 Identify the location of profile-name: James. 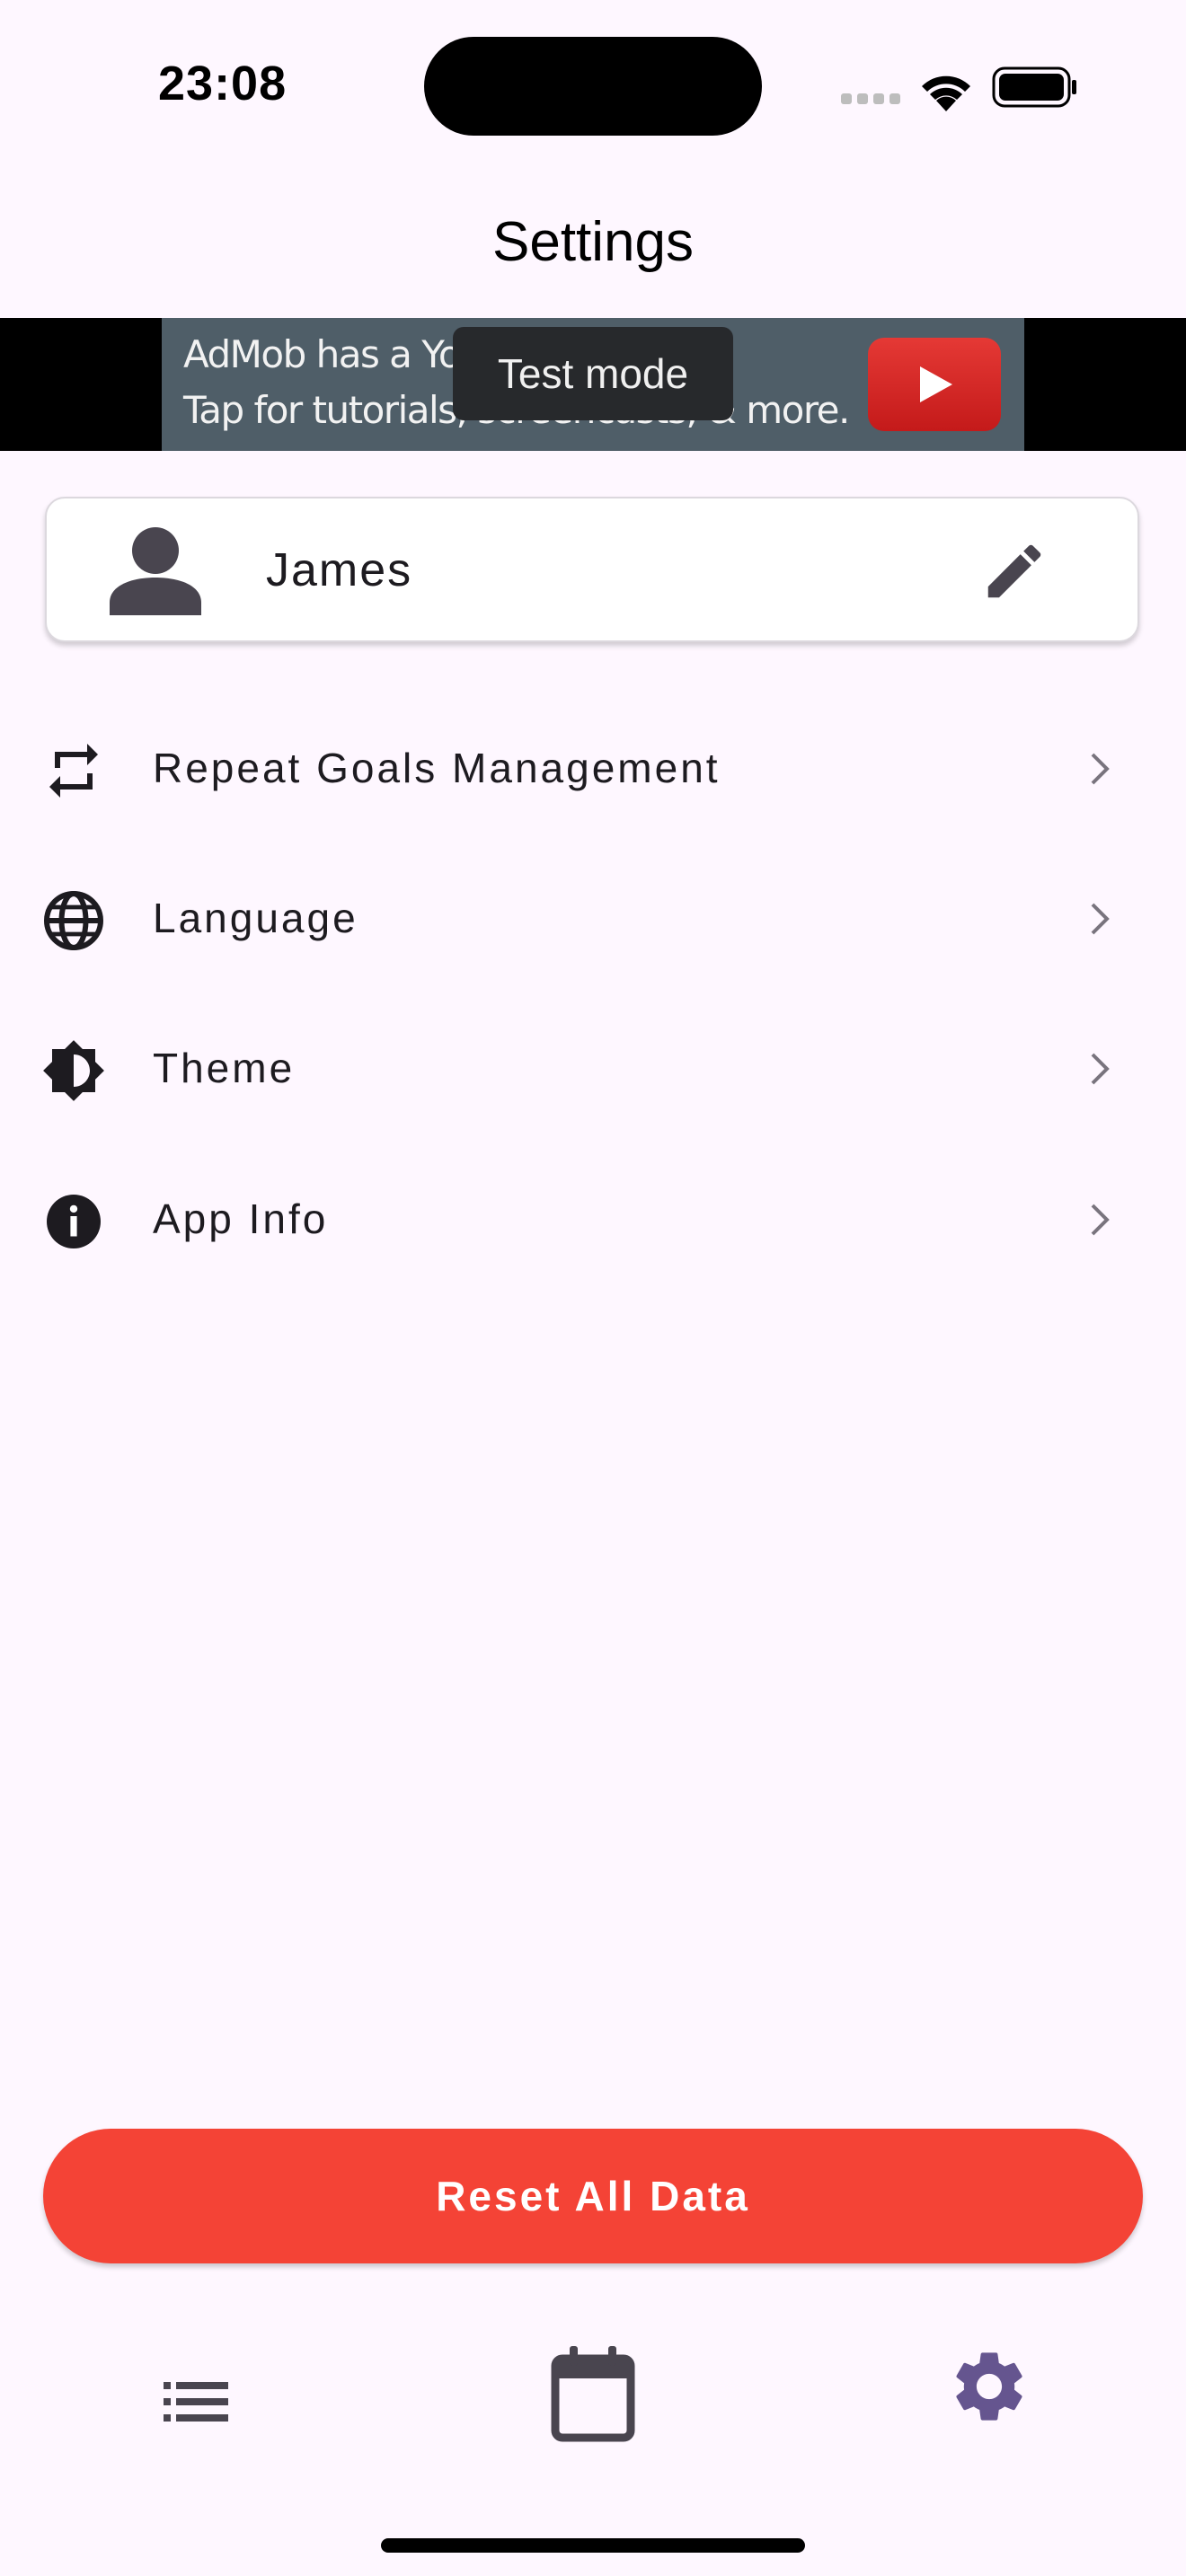
(339, 570).